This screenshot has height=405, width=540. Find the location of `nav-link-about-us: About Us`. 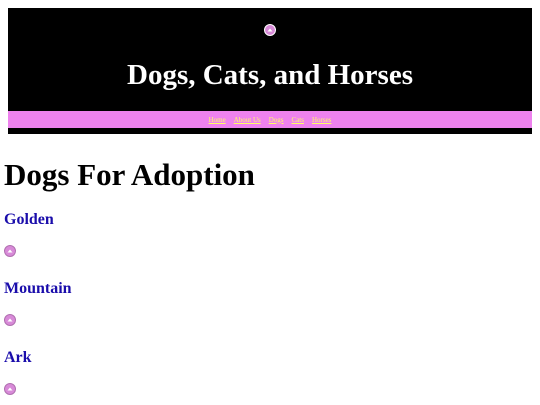

nav-link-about-us: About Us is located at coordinates (247, 120).